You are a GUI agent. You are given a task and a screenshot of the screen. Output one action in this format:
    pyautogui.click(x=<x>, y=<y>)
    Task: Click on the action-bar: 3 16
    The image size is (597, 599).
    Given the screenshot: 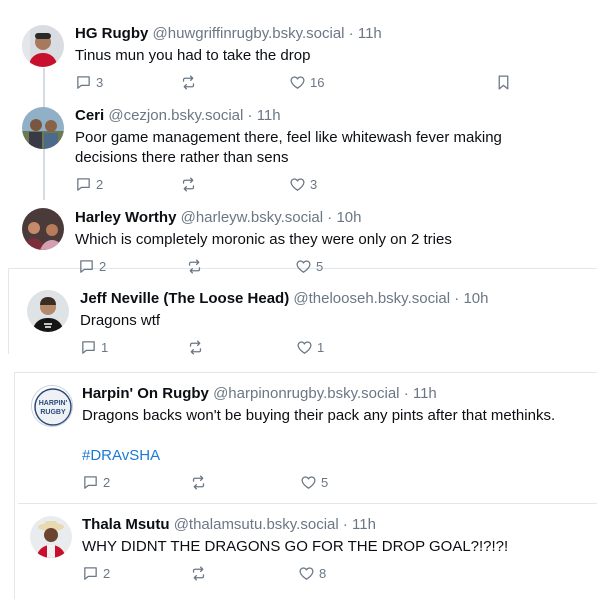 What is the action you would take?
    pyautogui.click(x=335, y=82)
    